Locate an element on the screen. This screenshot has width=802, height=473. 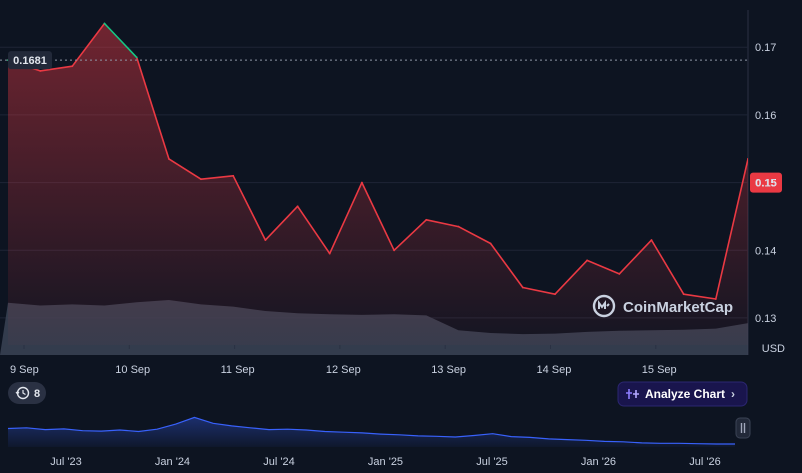
x-tick-label: 13 Sep is located at coordinates (448, 370).